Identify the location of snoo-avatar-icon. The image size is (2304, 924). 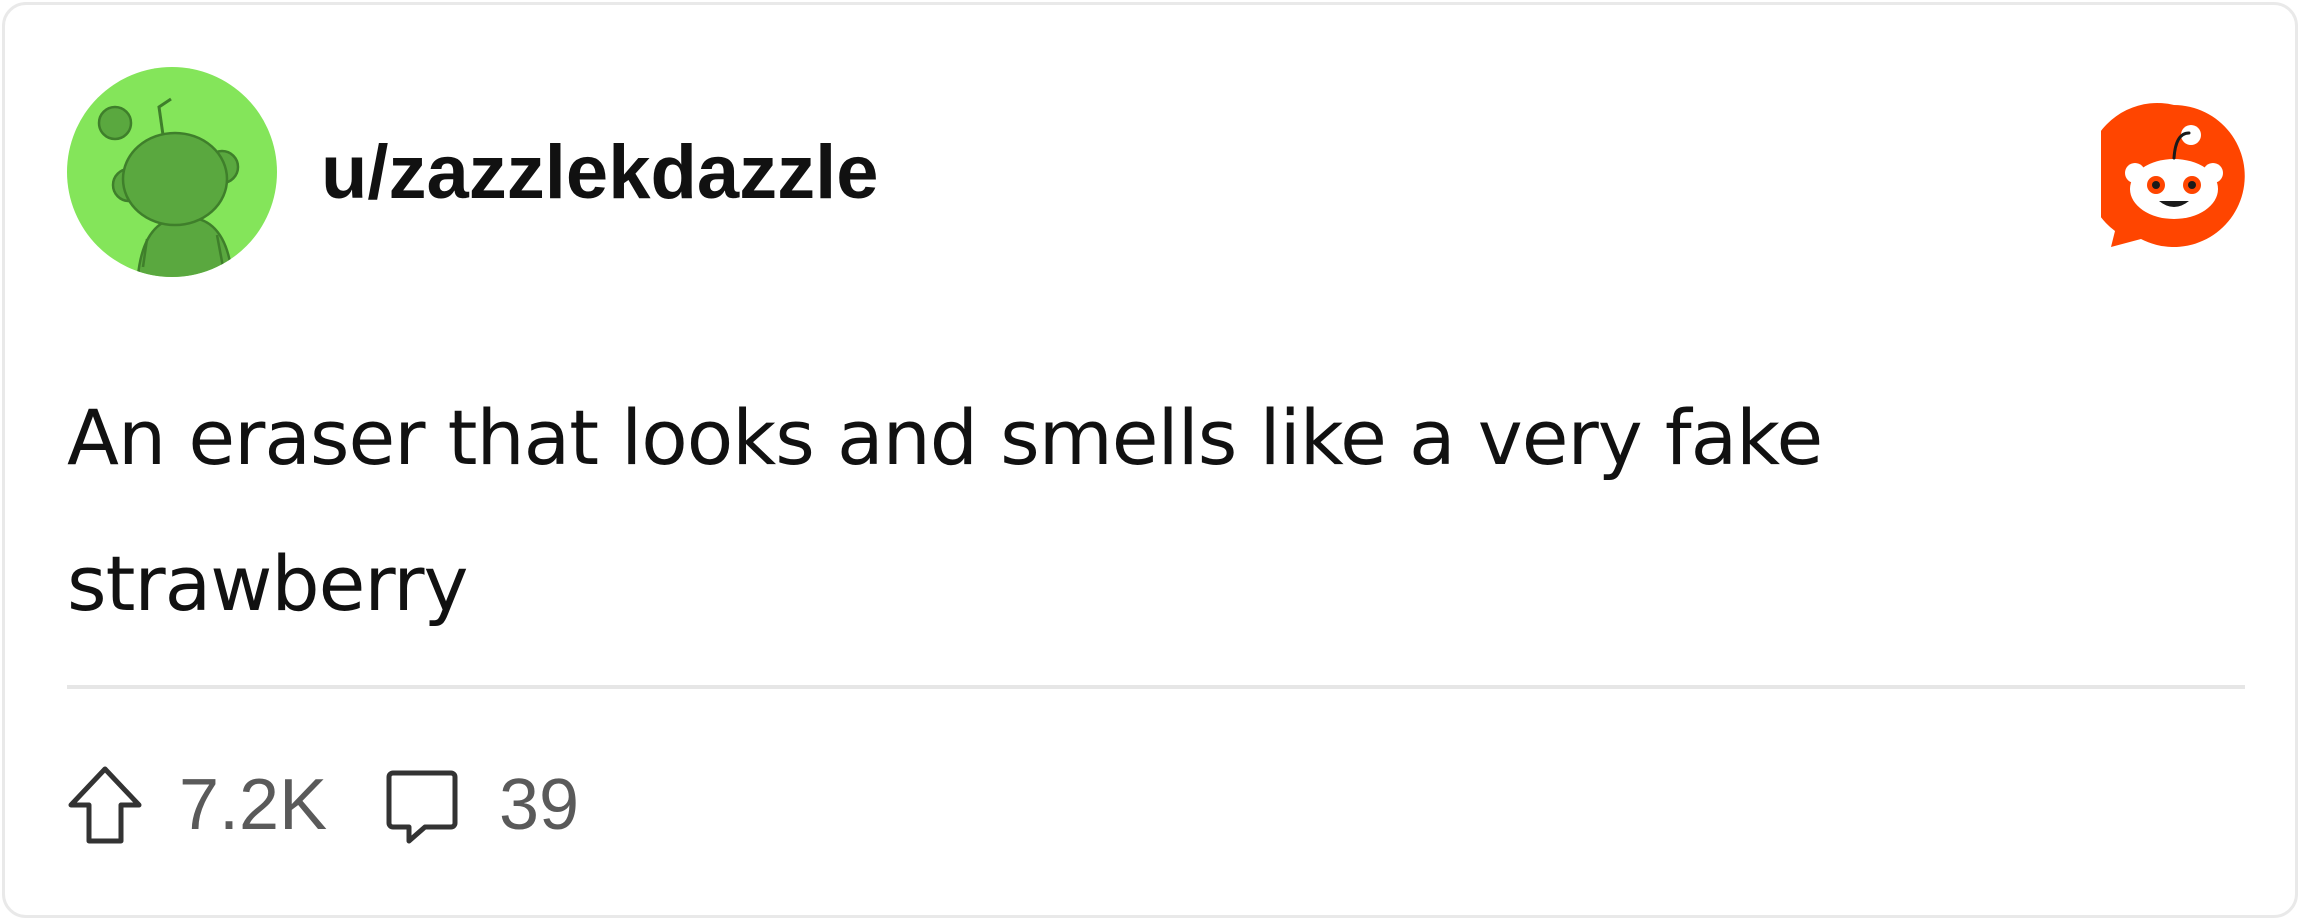
(172, 172).